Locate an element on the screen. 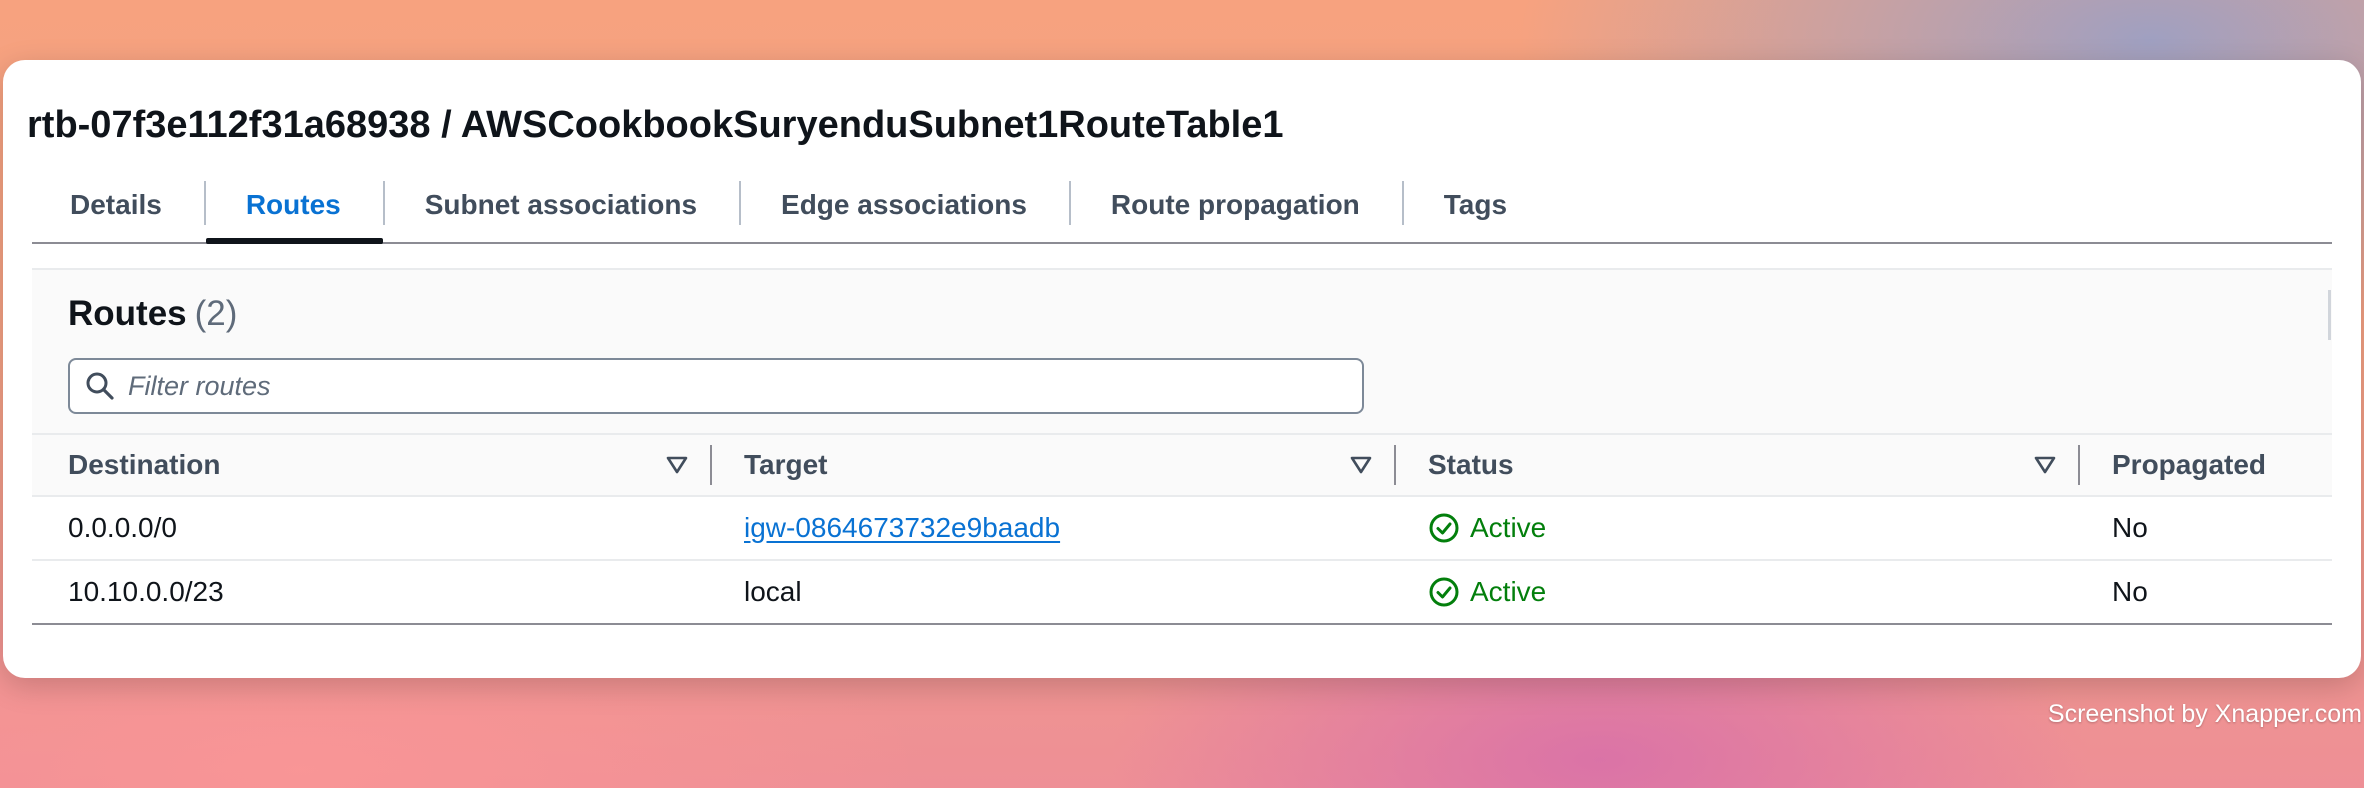 This screenshot has width=2364, height=788. routes-count: (2) is located at coordinates (216, 313).